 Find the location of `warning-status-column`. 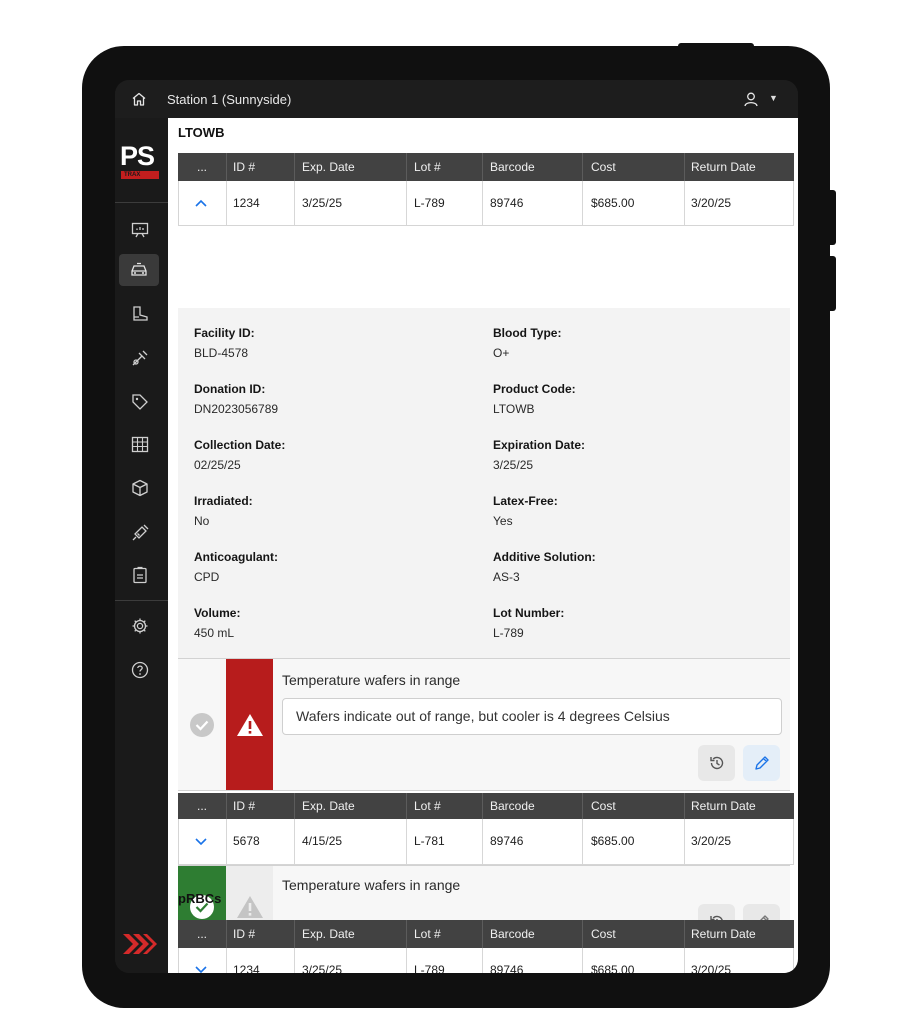

warning-status-column is located at coordinates (249, 724).